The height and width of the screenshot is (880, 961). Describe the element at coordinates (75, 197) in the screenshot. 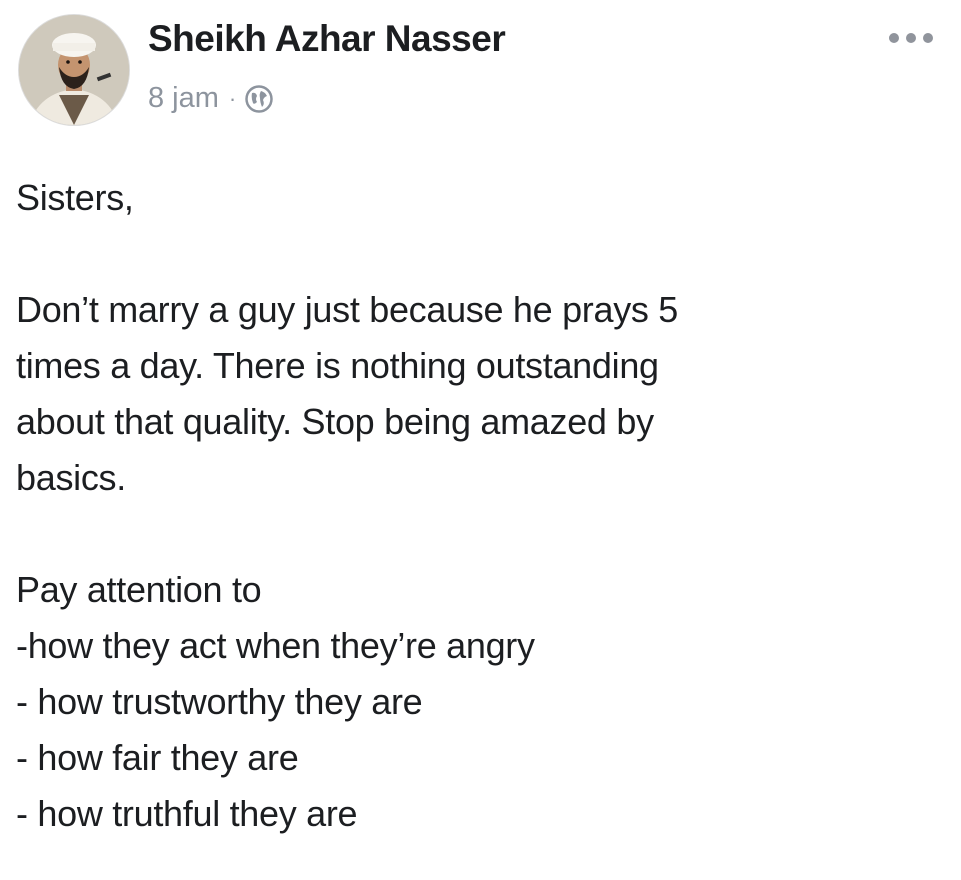

I see `post-greeting: Sisters,` at that location.